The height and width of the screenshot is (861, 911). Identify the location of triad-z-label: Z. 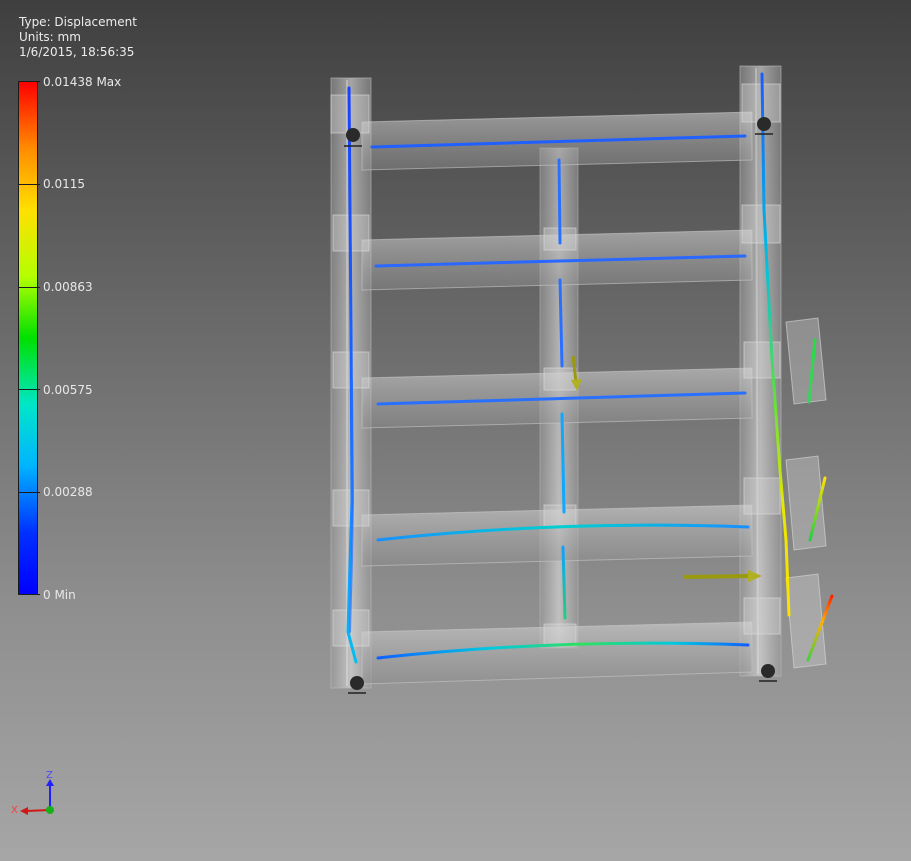
(49, 775).